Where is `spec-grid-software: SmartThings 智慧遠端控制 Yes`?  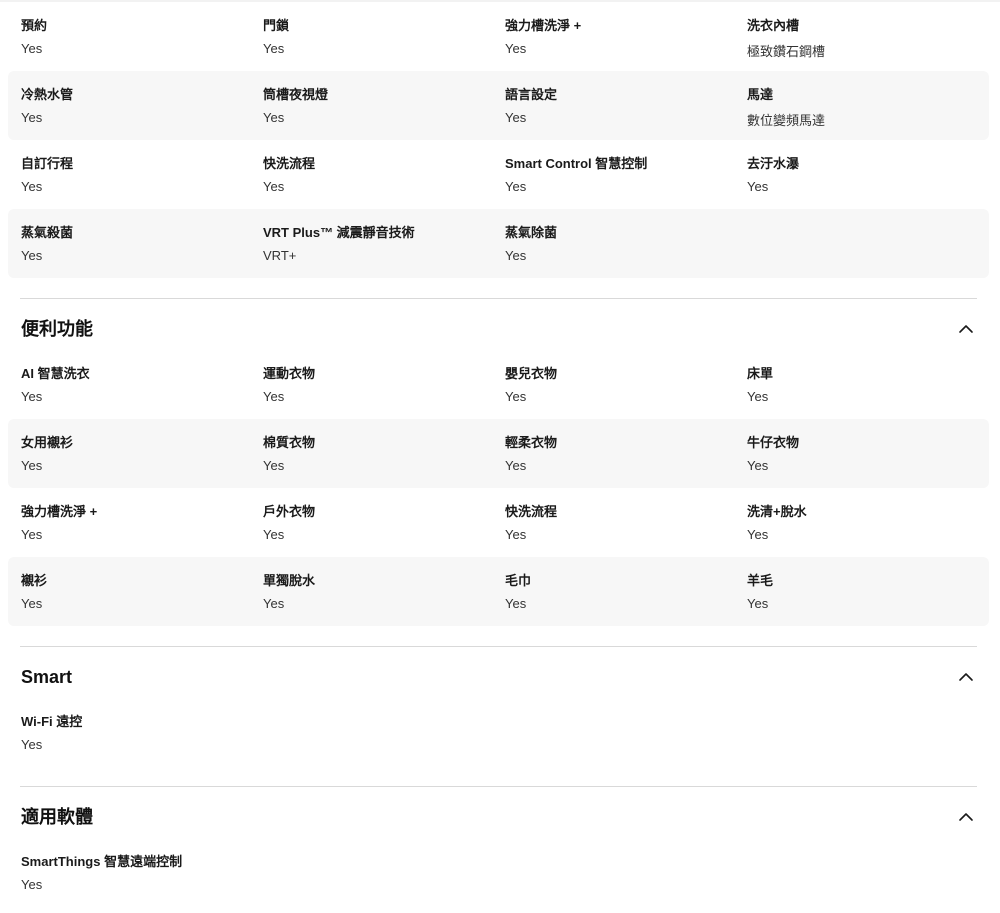
spec-grid-software: SmartThings 智慧遠端控制 Yes is located at coordinates (498, 872).